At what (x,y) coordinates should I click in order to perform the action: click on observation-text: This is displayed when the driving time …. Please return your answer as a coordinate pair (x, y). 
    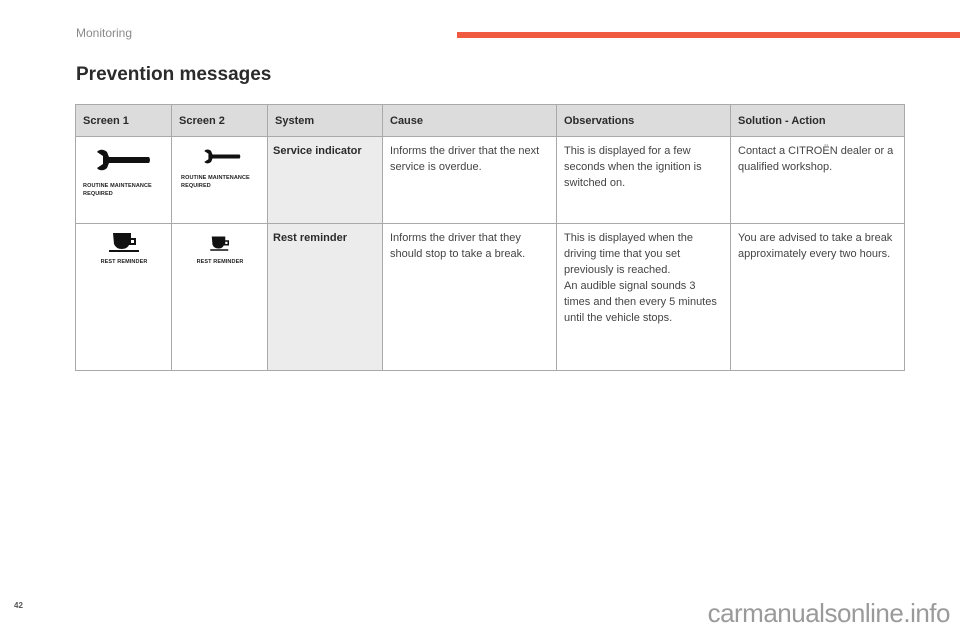
    Looking at the image, I should click on (629, 254).